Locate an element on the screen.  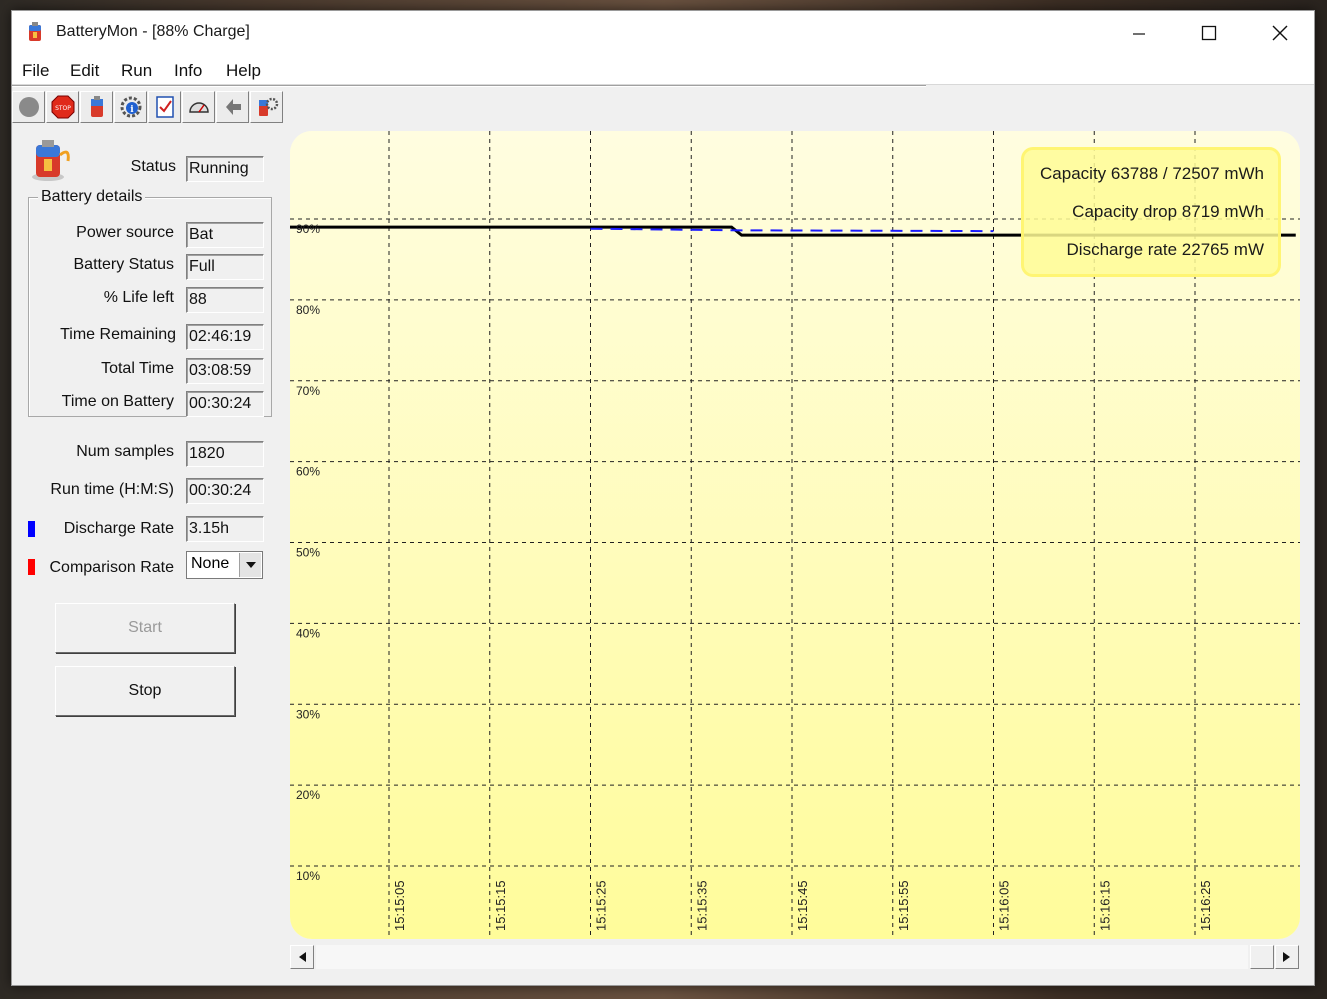
stop-button: Stop is located at coordinates (145, 691).